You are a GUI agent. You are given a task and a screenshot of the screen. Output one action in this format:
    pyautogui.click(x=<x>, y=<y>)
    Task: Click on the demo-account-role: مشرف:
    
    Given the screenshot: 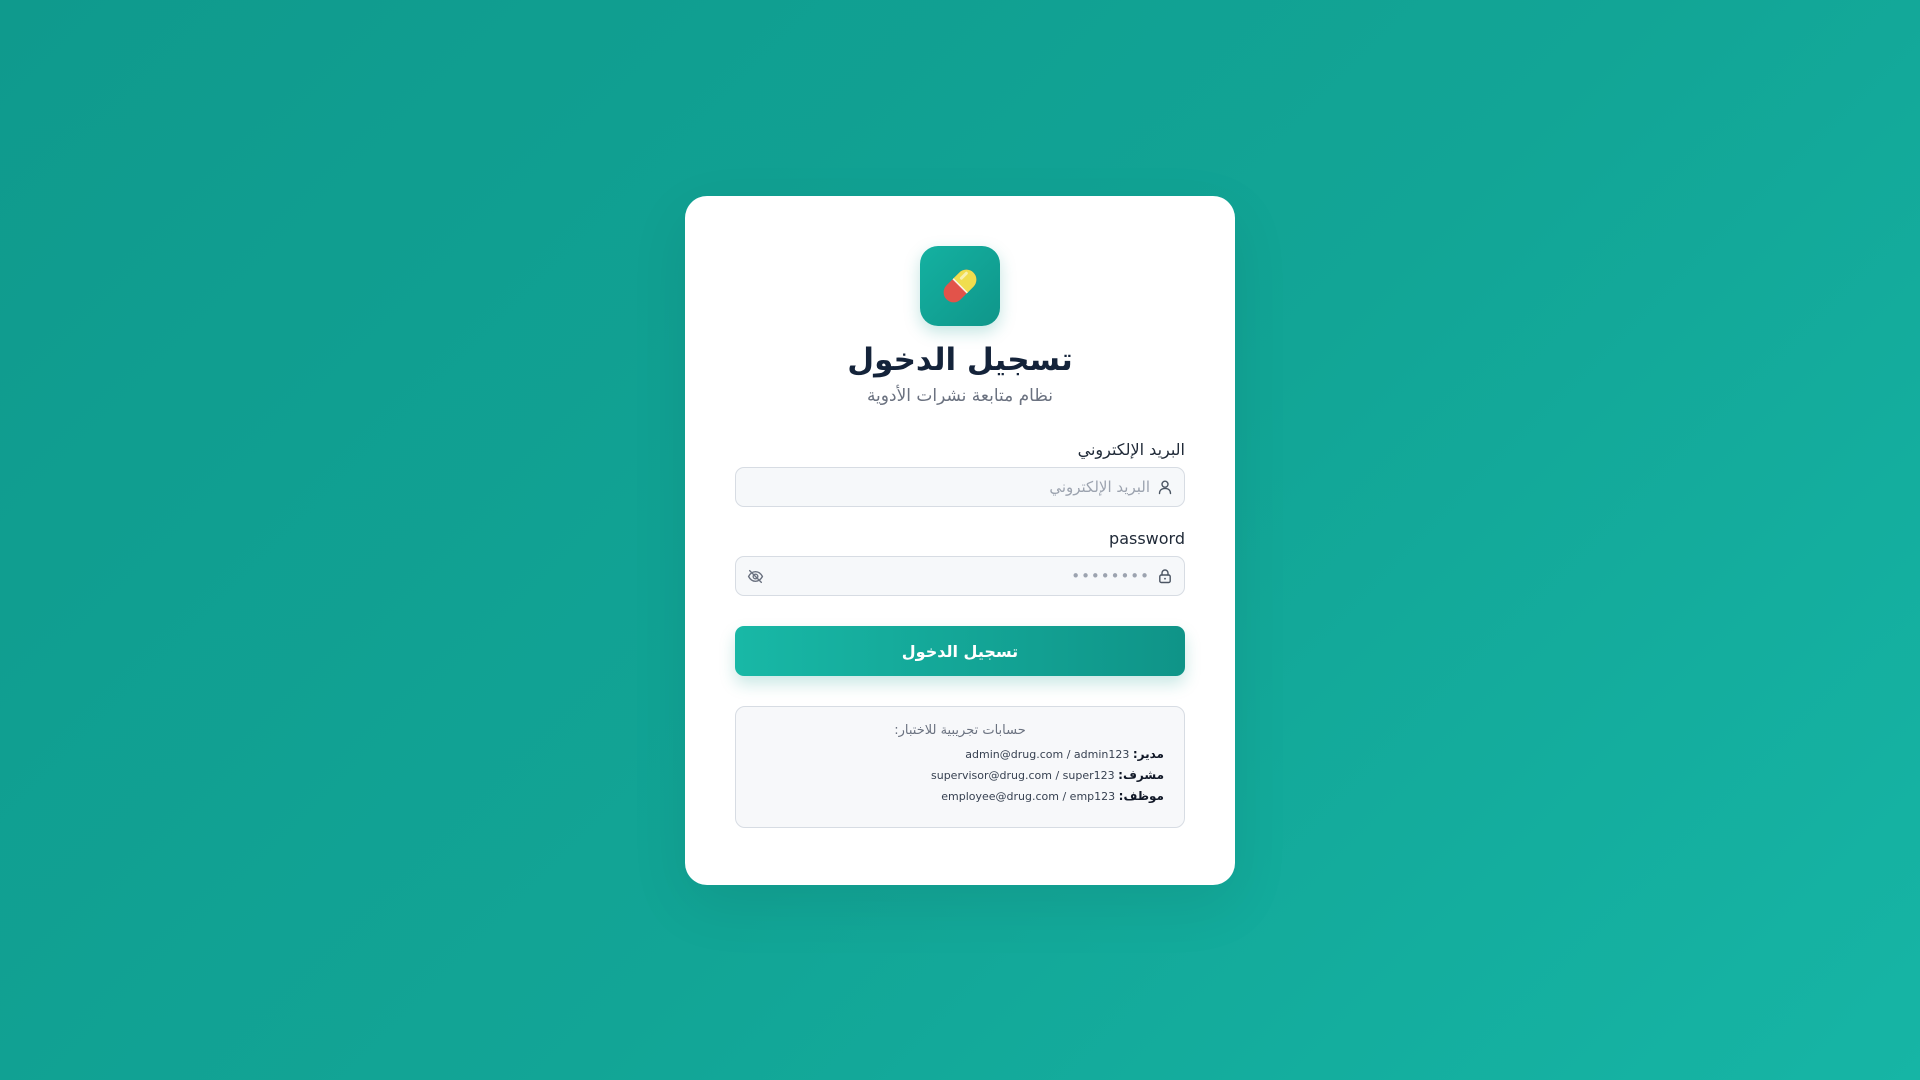 What is the action you would take?
    pyautogui.click(x=1141, y=775)
    